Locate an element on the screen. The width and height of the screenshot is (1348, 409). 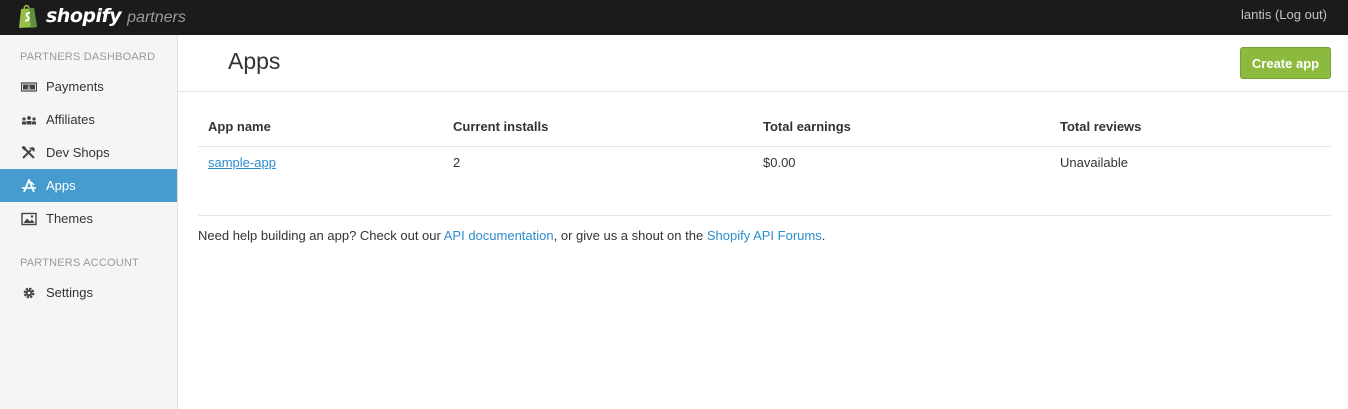
sidebar-item-label: Settings is located at coordinates (69, 292).